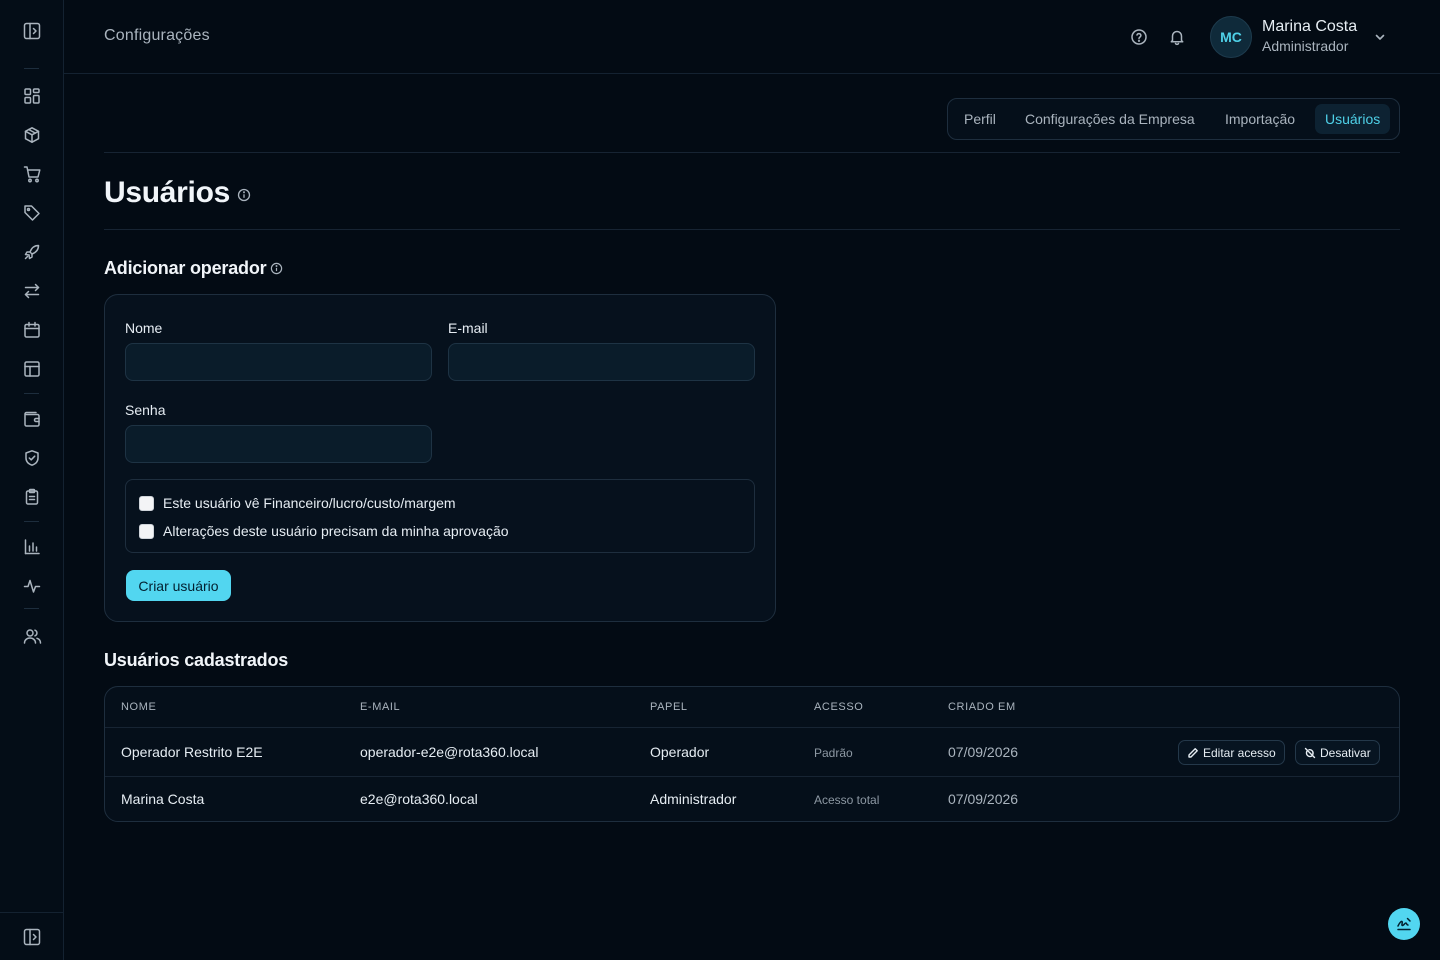 The height and width of the screenshot is (960, 1440). What do you see at coordinates (157, 35) in the screenshot?
I see `page-heading: Configurações` at bounding box center [157, 35].